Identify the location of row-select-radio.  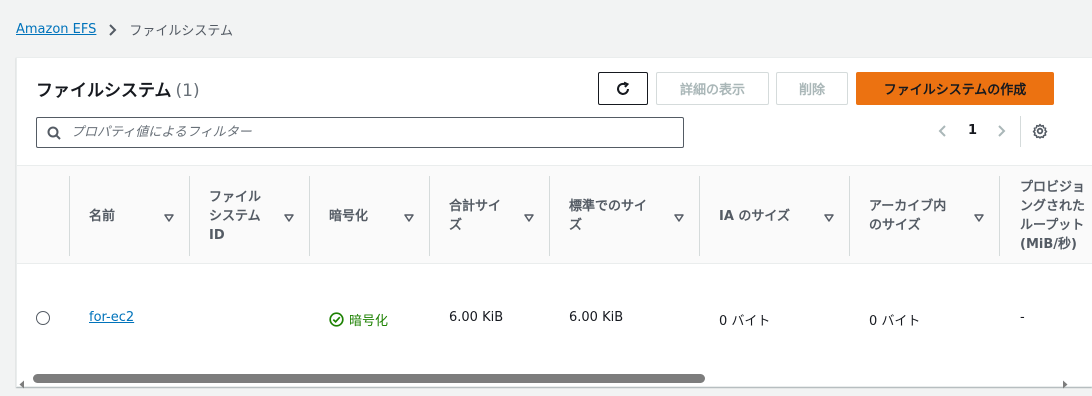
(43, 318).